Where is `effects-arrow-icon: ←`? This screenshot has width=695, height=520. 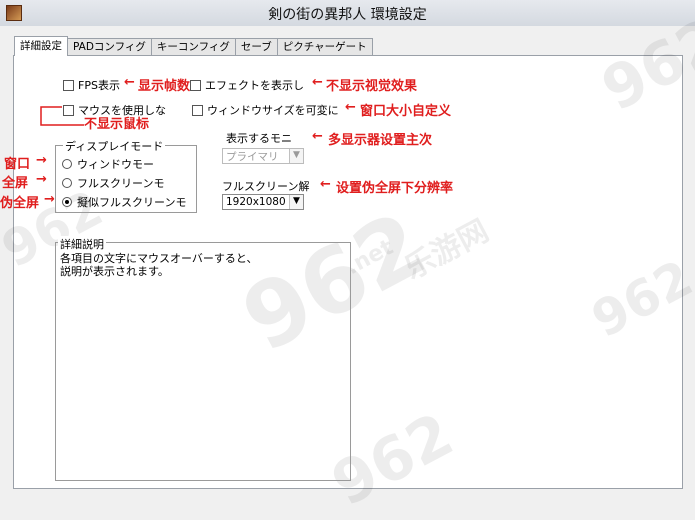
effects-arrow-icon: ← is located at coordinates (317, 82).